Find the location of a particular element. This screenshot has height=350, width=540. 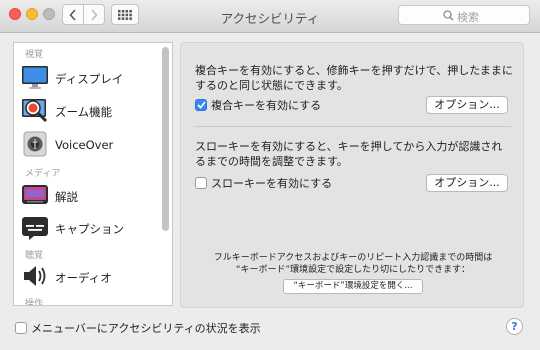

sidebar-item-voiceover: VoiceOver is located at coordinates (90, 146).